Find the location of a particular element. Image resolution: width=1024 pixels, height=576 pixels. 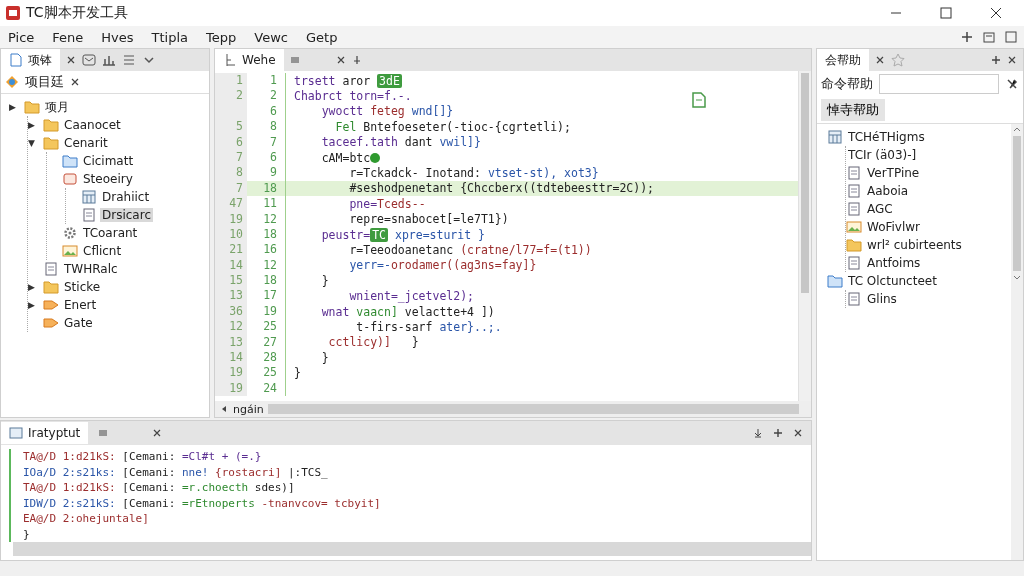

help-tab: 会帮助 is located at coordinates (843, 60).